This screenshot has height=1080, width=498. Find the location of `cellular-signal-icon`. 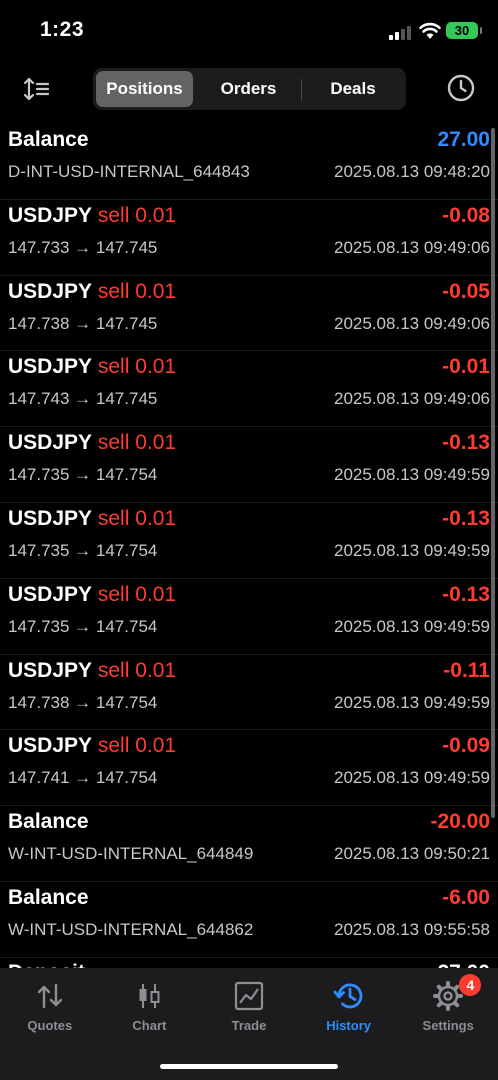

cellular-signal-icon is located at coordinates (401, 33).